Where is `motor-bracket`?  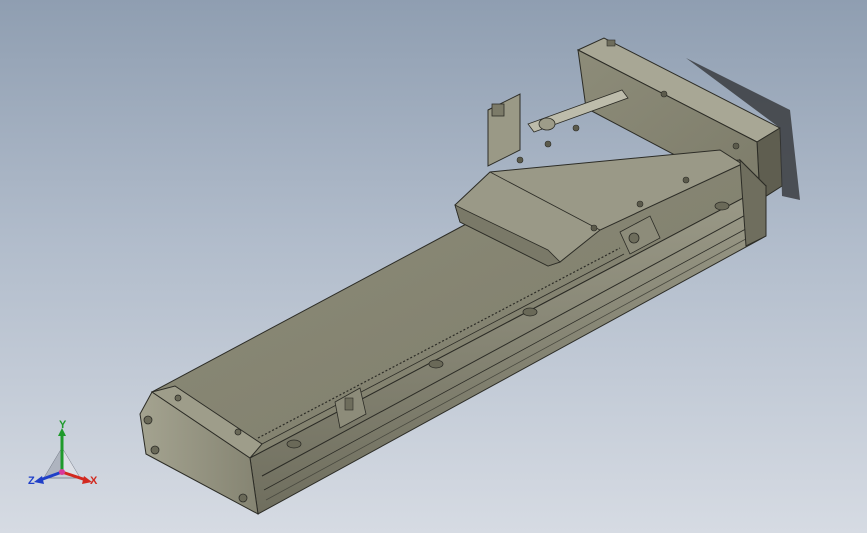 motor-bracket is located at coordinates (504, 130).